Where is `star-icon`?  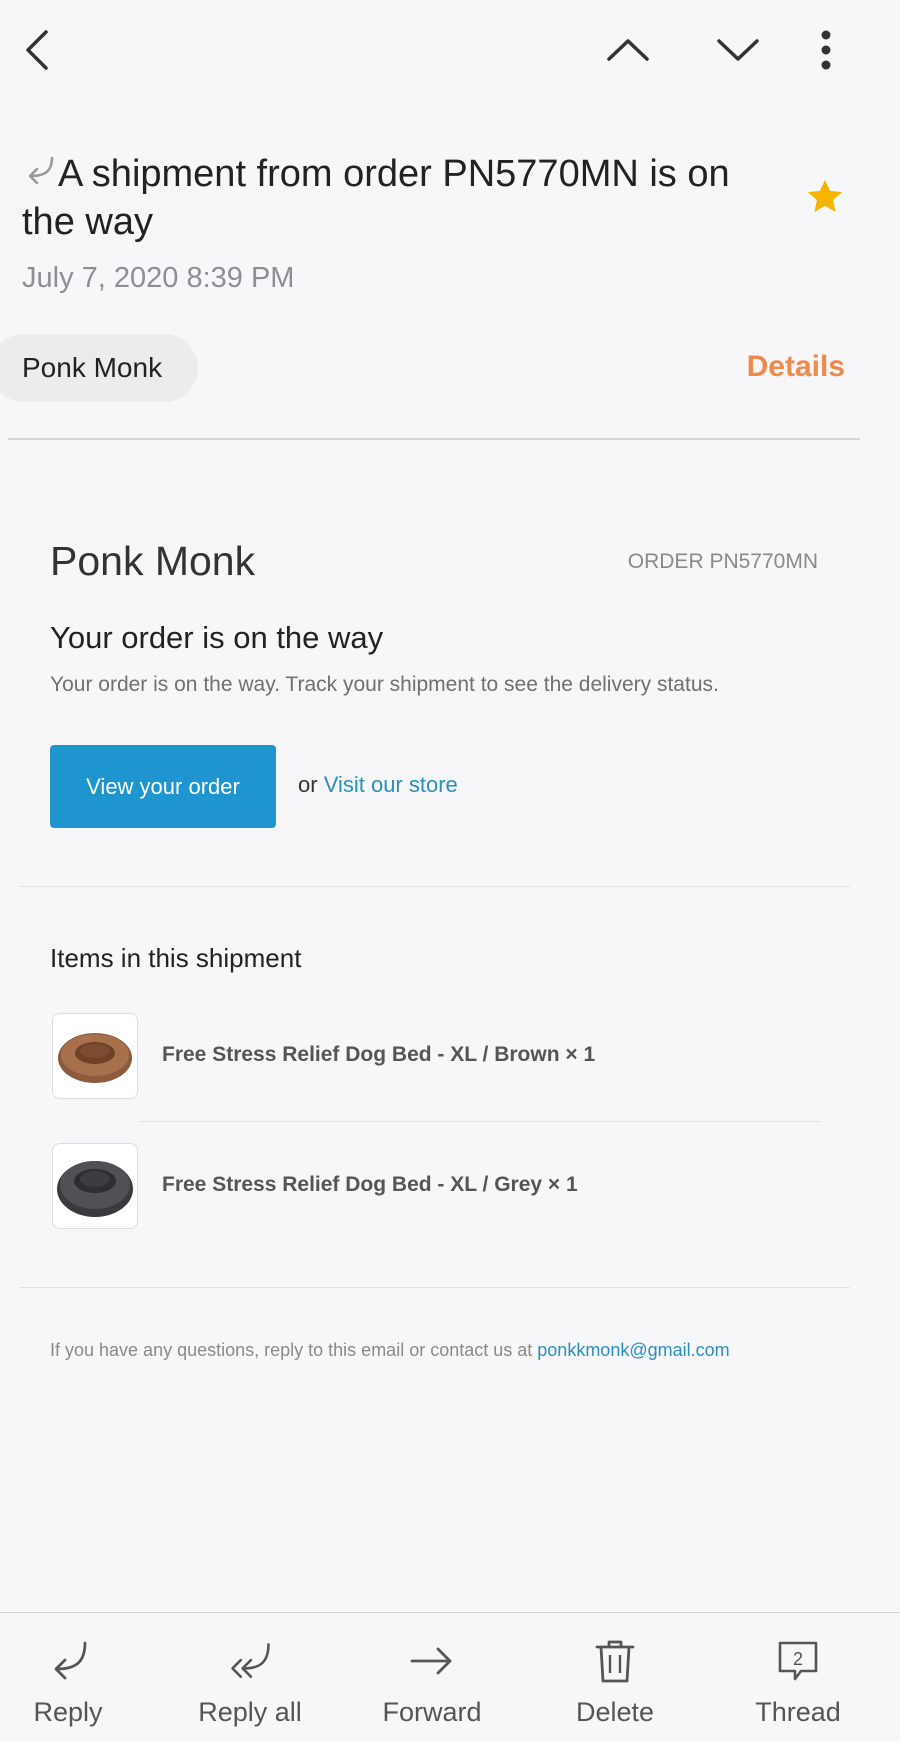
star-icon is located at coordinates (825, 197).